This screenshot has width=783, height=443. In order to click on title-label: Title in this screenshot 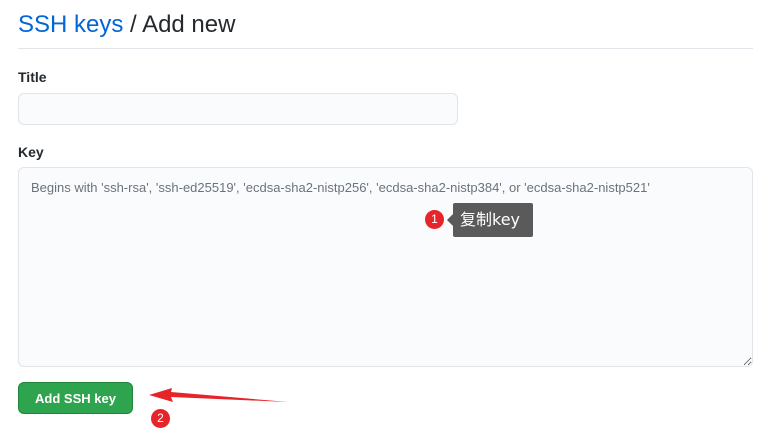, I will do `click(32, 77)`.